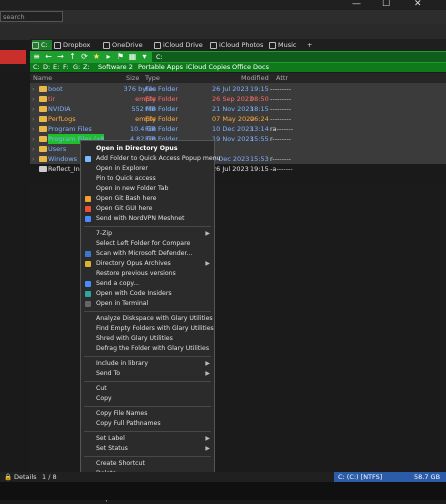 This screenshot has width=446, height=504. I want to click on menu-item: Open with Code Insiders, so click(147, 294).